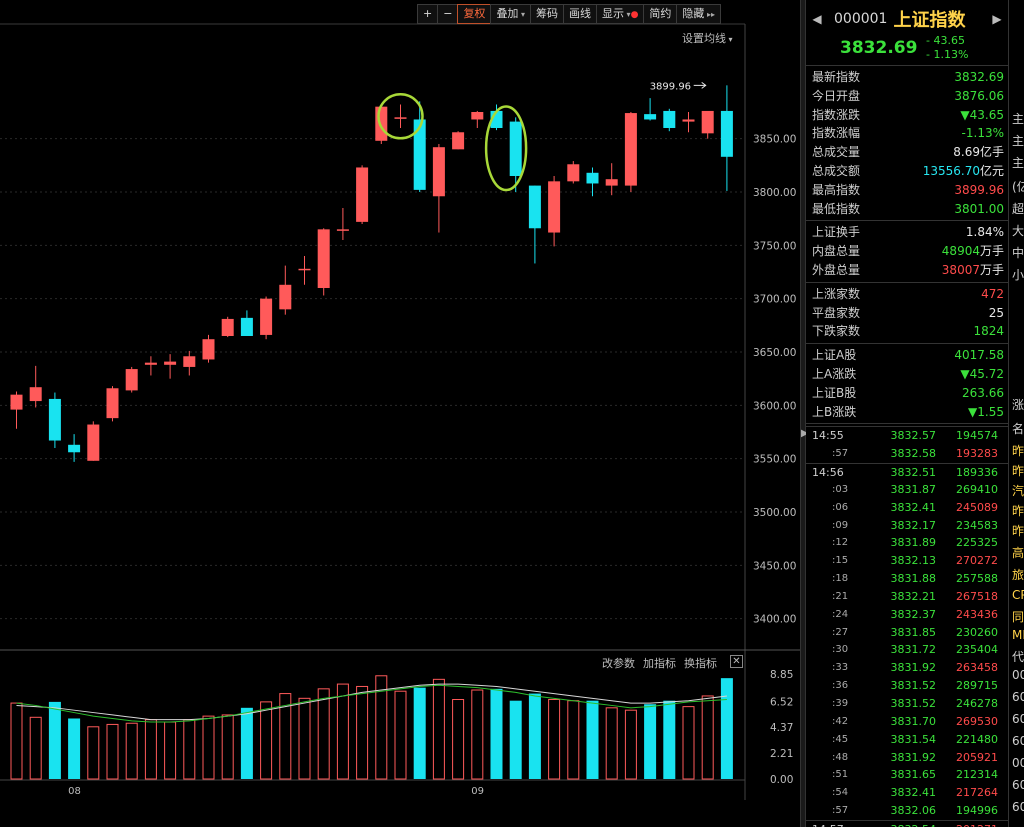 This screenshot has height=827, width=1024. What do you see at coordinates (913, 632) in the screenshot?
I see `tick-price: 3831.85` at bounding box center [913, 632].